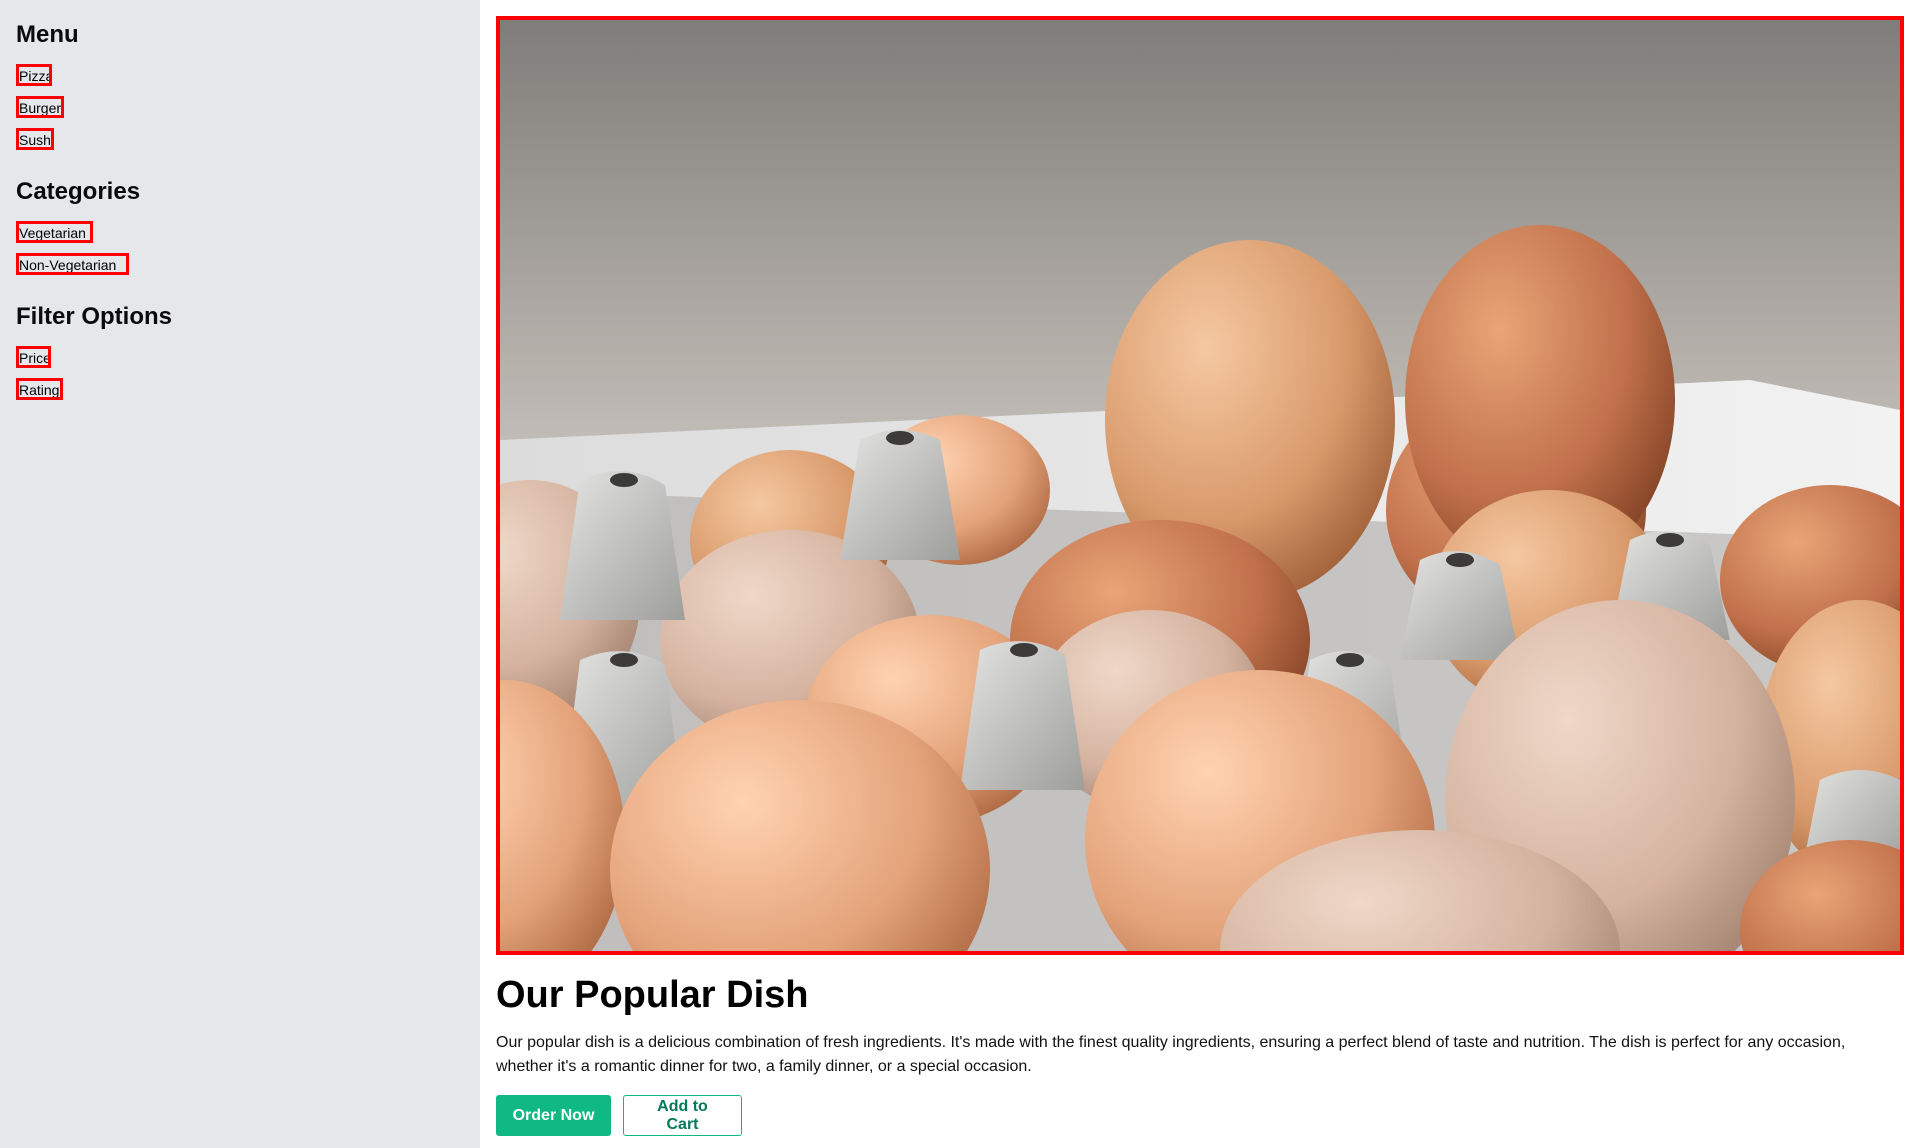  Describe the element at coordinates (240, 389) in the screenshot. I see `filter-options-list-item: Rating` at that location.